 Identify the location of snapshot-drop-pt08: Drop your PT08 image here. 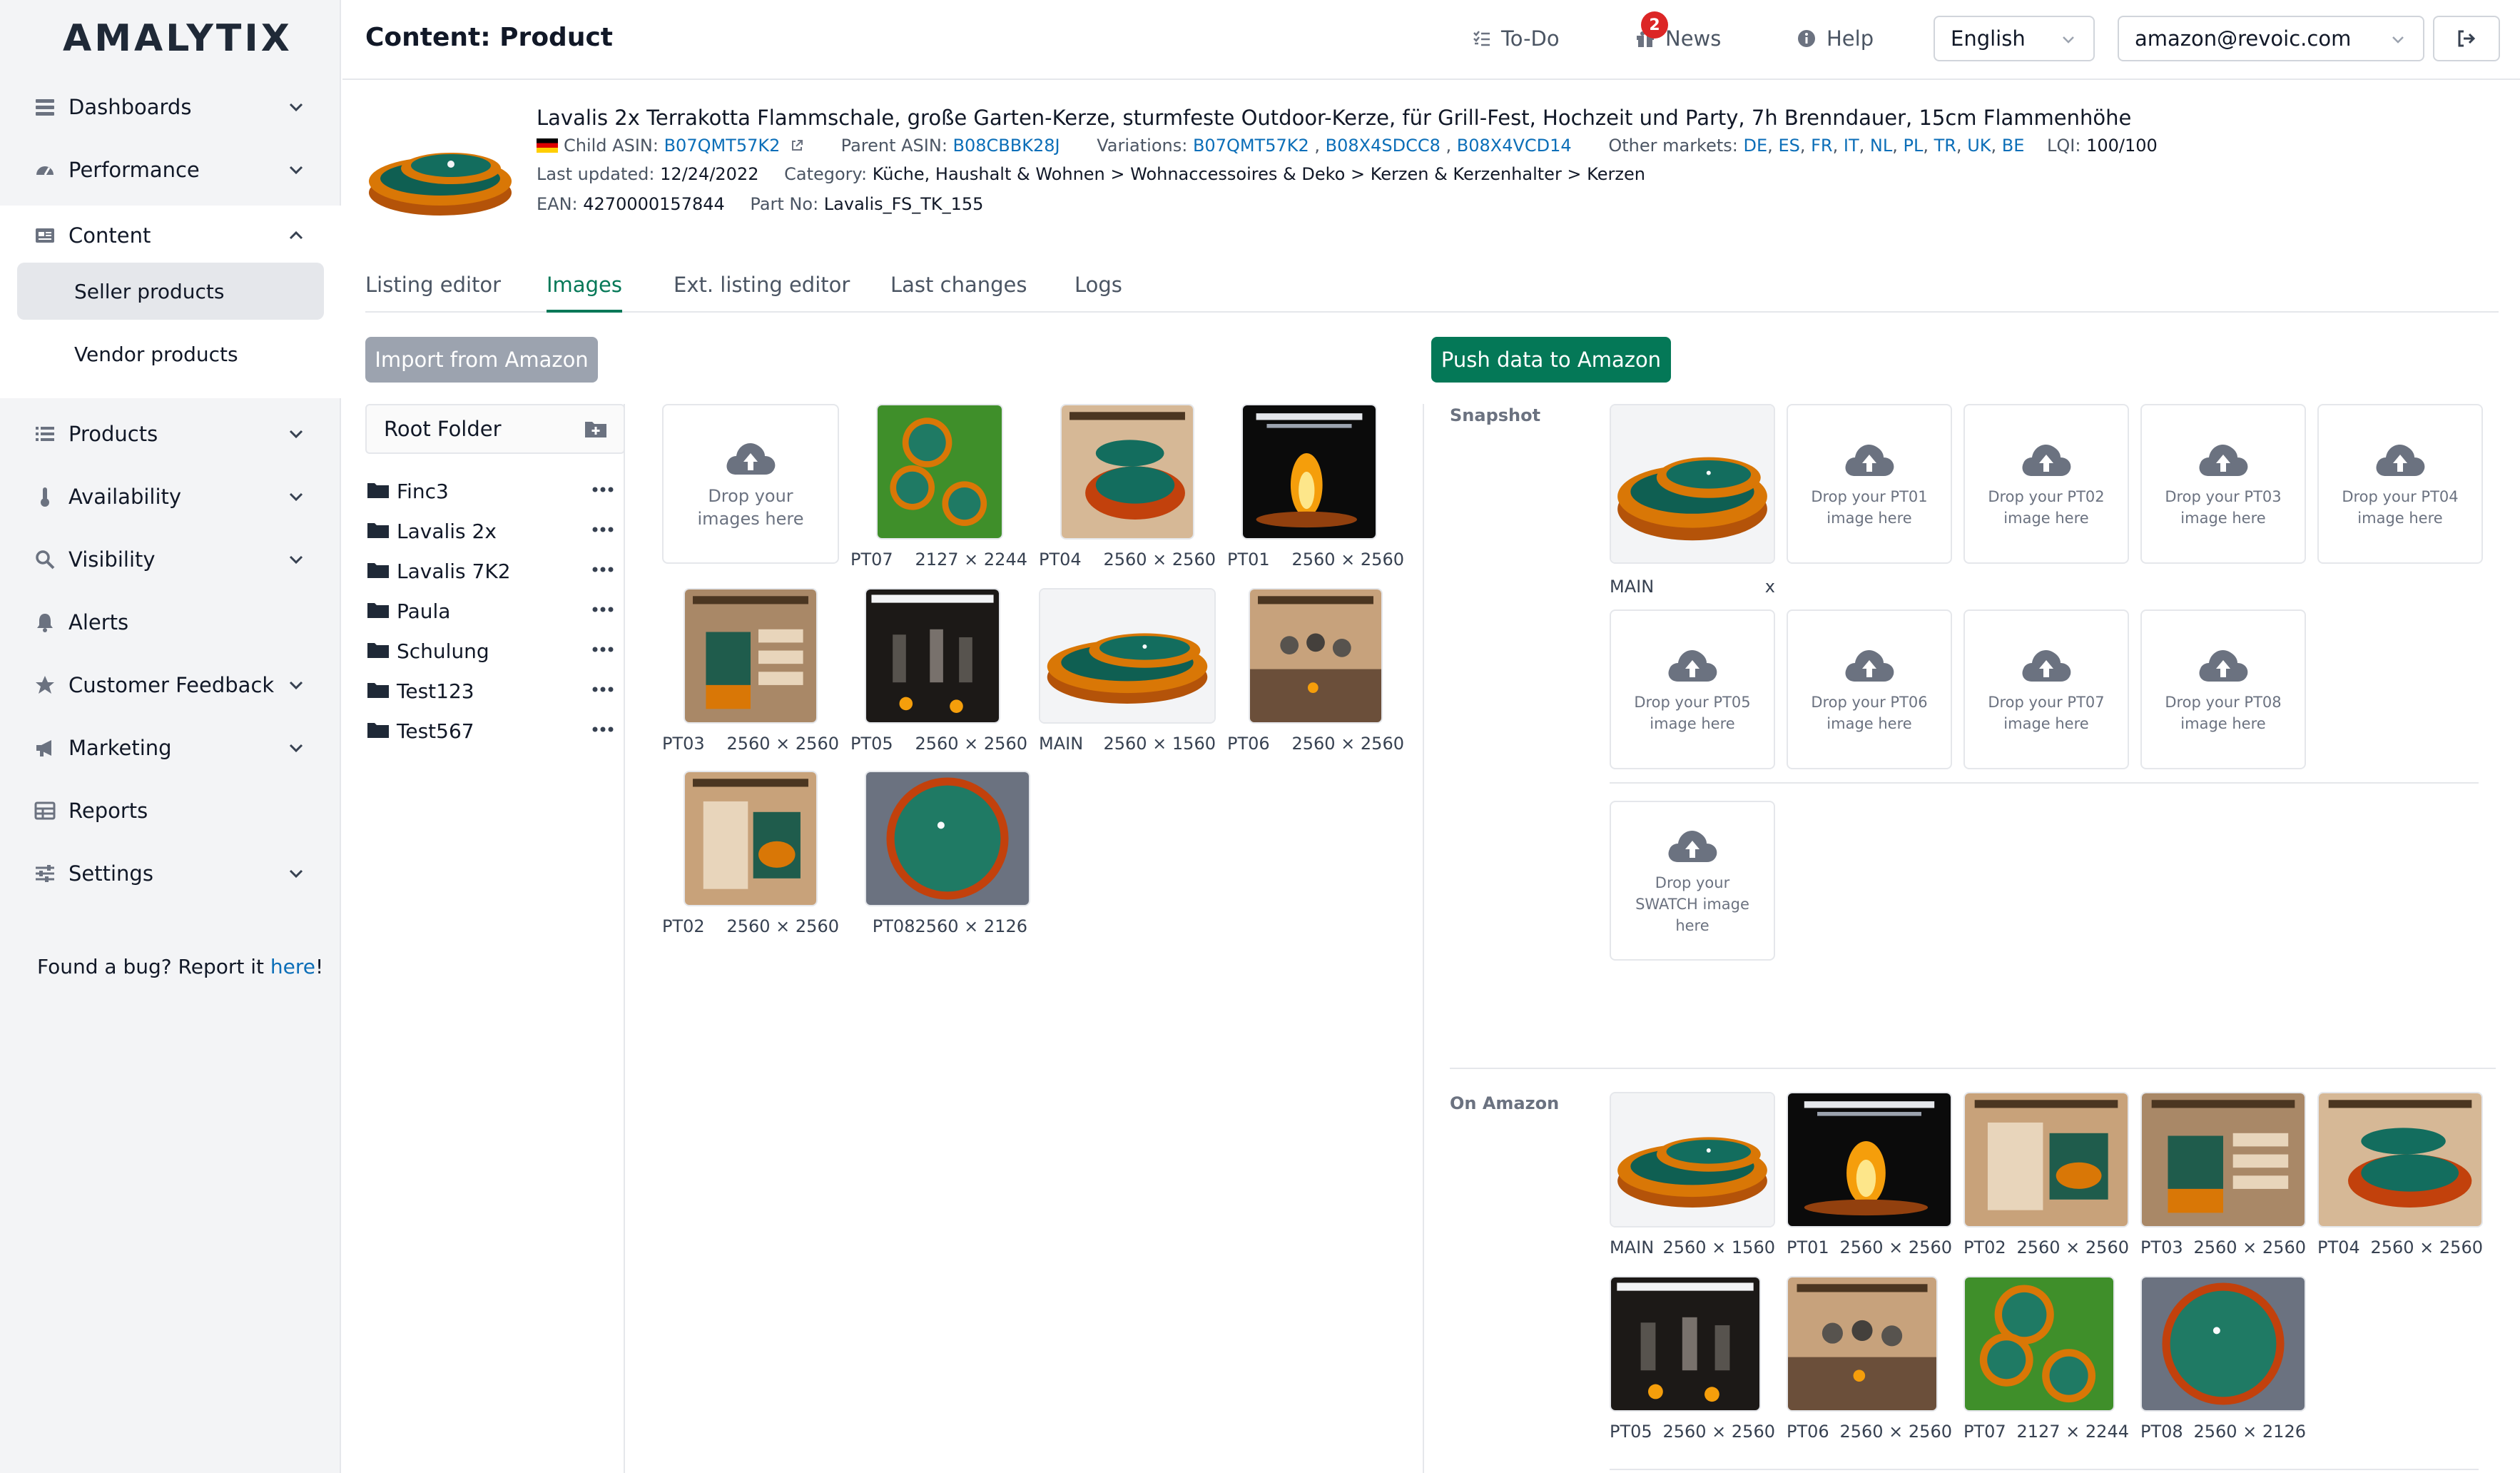
(2223, 689).